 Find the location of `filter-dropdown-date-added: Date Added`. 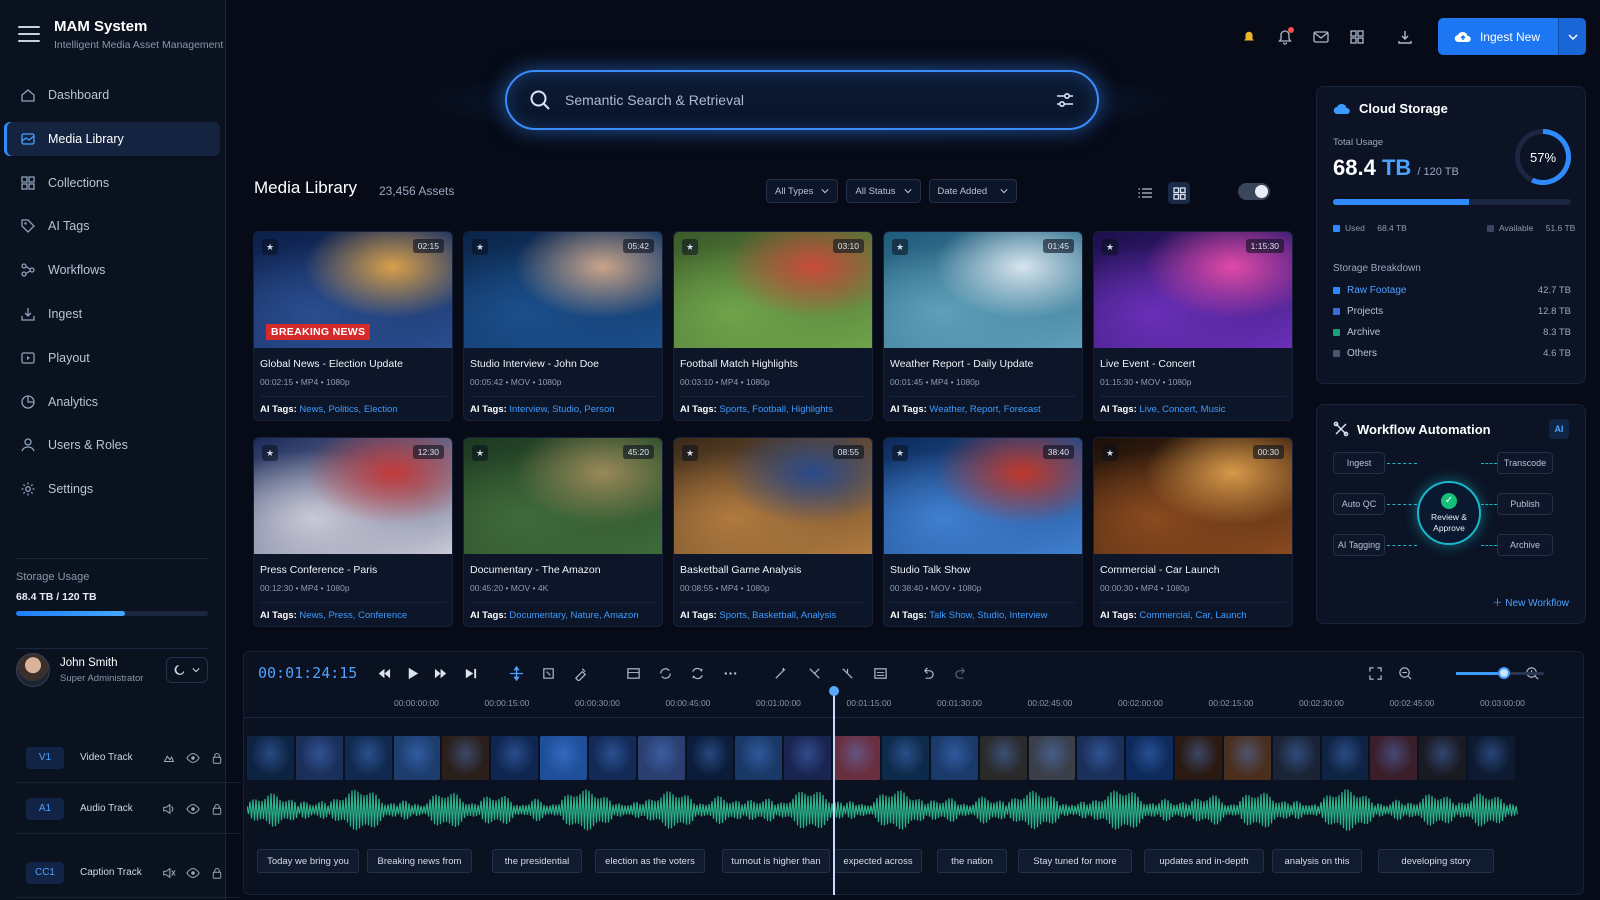

filter-dropdown-date-added: Date Added is located at coordinates (972, 191).